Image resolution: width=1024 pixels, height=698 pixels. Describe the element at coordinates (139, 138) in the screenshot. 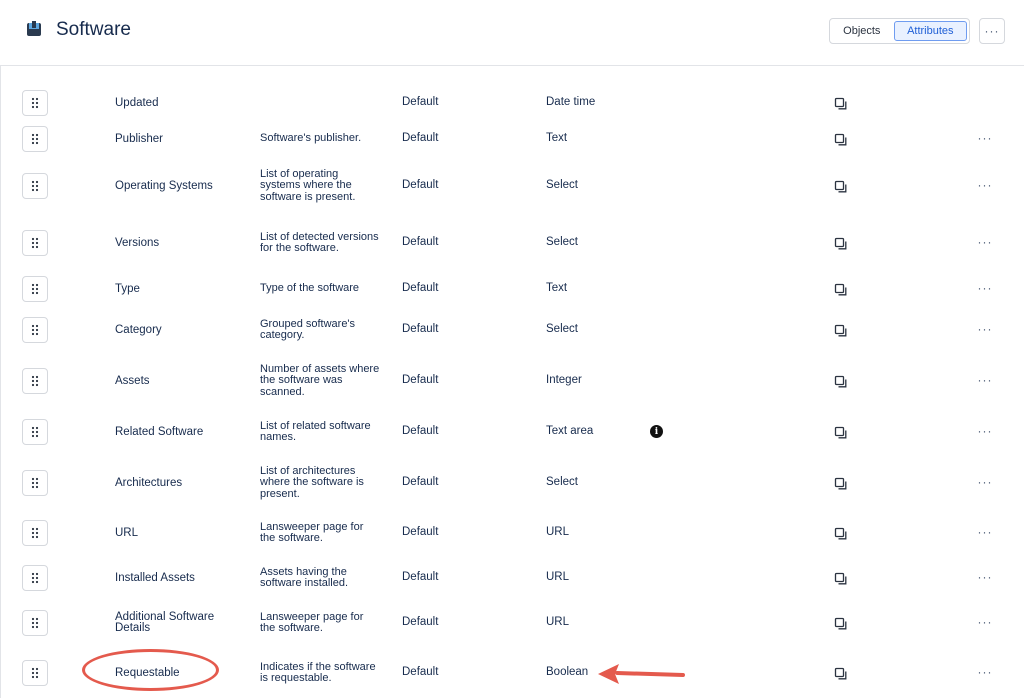

I see `attribute-name: Publisher` at that location.